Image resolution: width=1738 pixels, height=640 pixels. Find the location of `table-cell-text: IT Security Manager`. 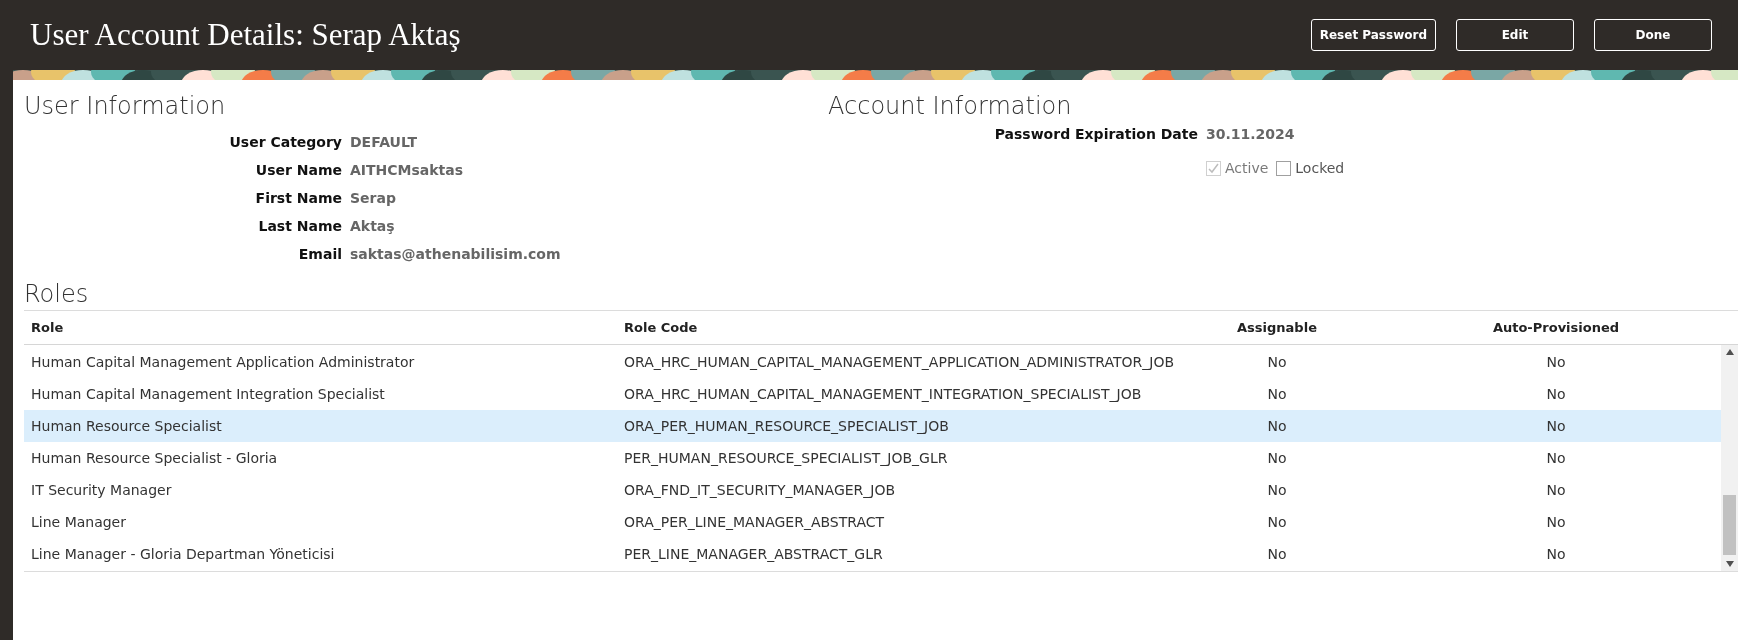

table-cell-text: IT Security Manager is located at coordinates (101, 490).